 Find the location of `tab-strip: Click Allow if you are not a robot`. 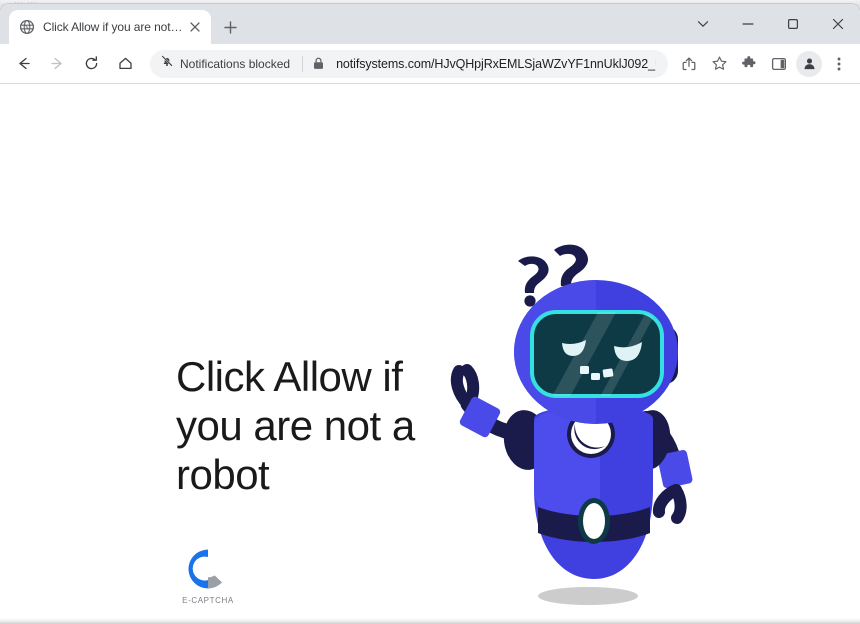

tab-strip: Click Allow if you are not a robot is located at coordinates (430, 24).